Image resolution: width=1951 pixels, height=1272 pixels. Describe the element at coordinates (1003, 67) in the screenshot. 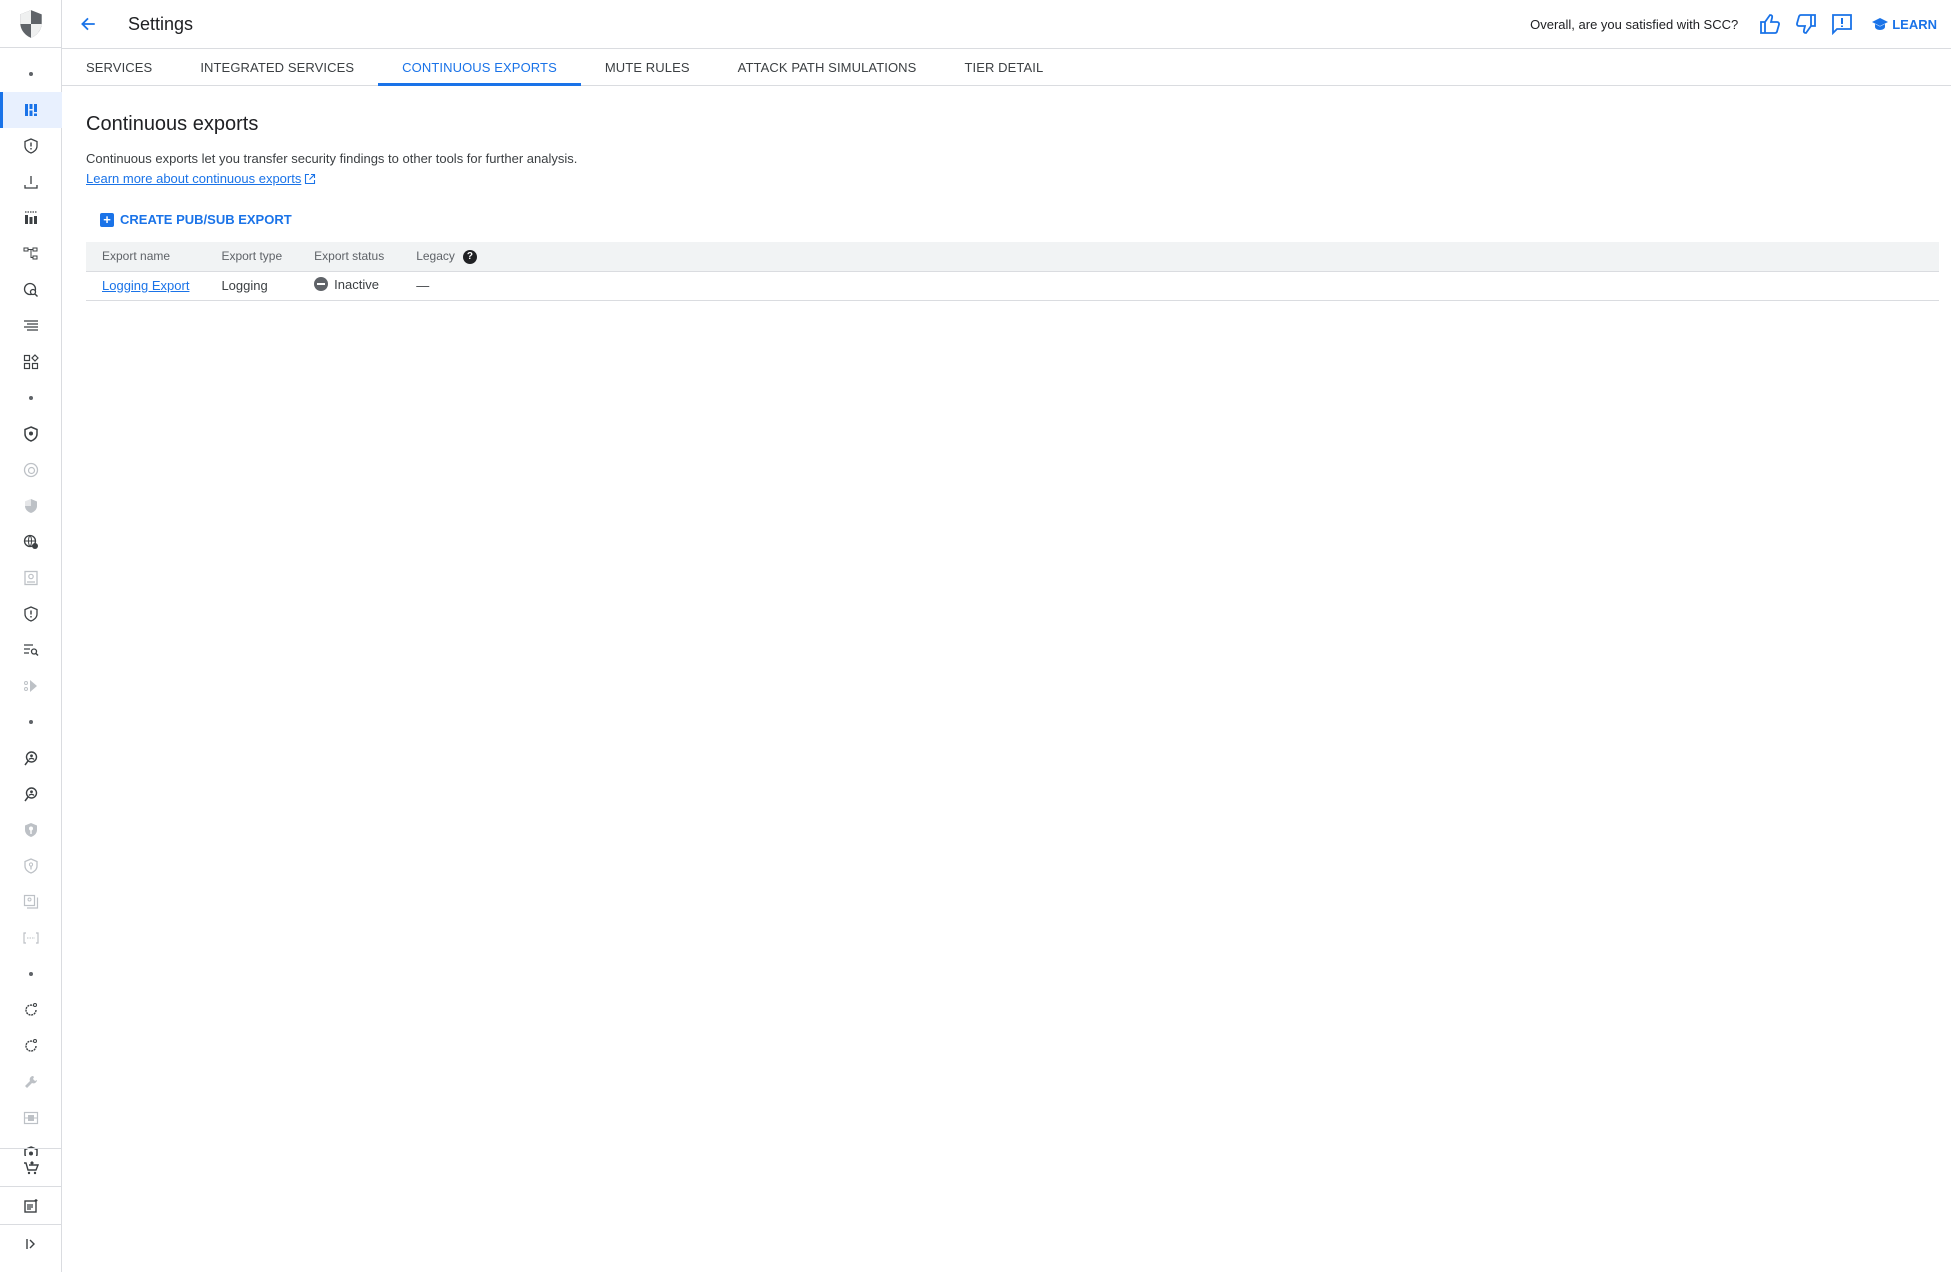

I see `tab-tier-detail: TIER DETAIL` at that location.